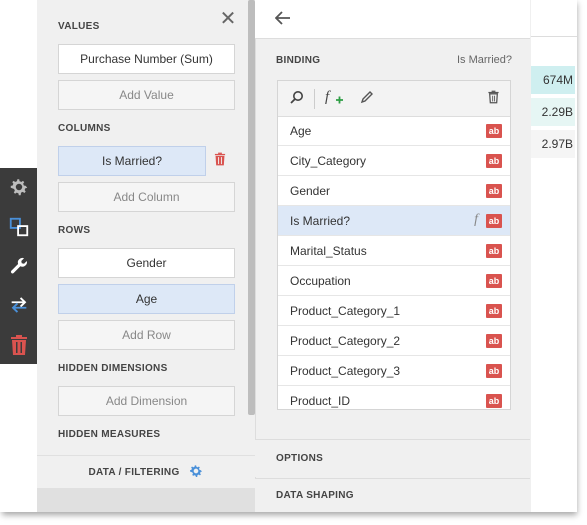 The height and width of the screenshot is (525, 587). What do you see at coordinates (394, 221) in the screenshot?
I see `list-item-selected: Is Married? f ab` at bounding box center [394, 221].